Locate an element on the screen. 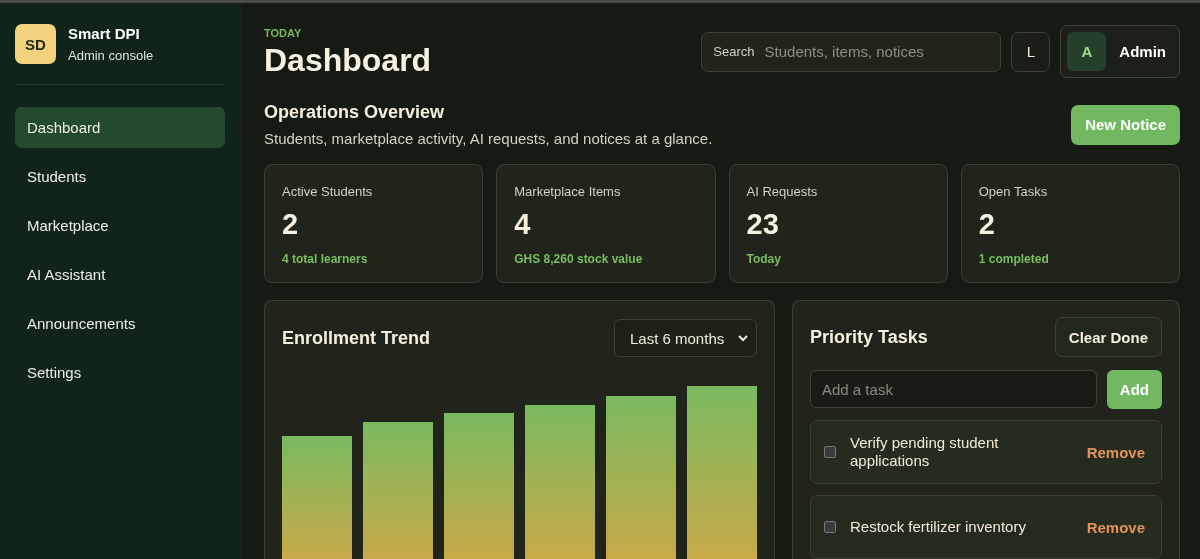 This screenshot has height=559, width=1200. search-field: Search Students, items, notices is located at coordinates (851, 51).